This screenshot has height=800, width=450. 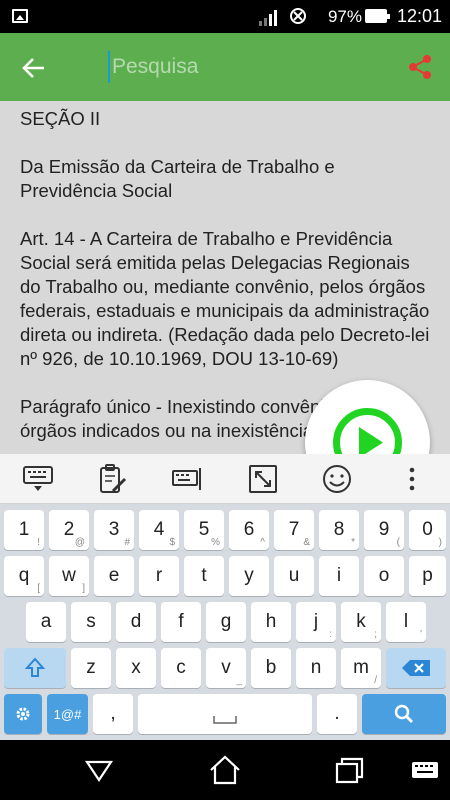 What do you see at coordinates (249, 576) in the screenshot?
I see `key-y: y` at bounding box center [249, 576].